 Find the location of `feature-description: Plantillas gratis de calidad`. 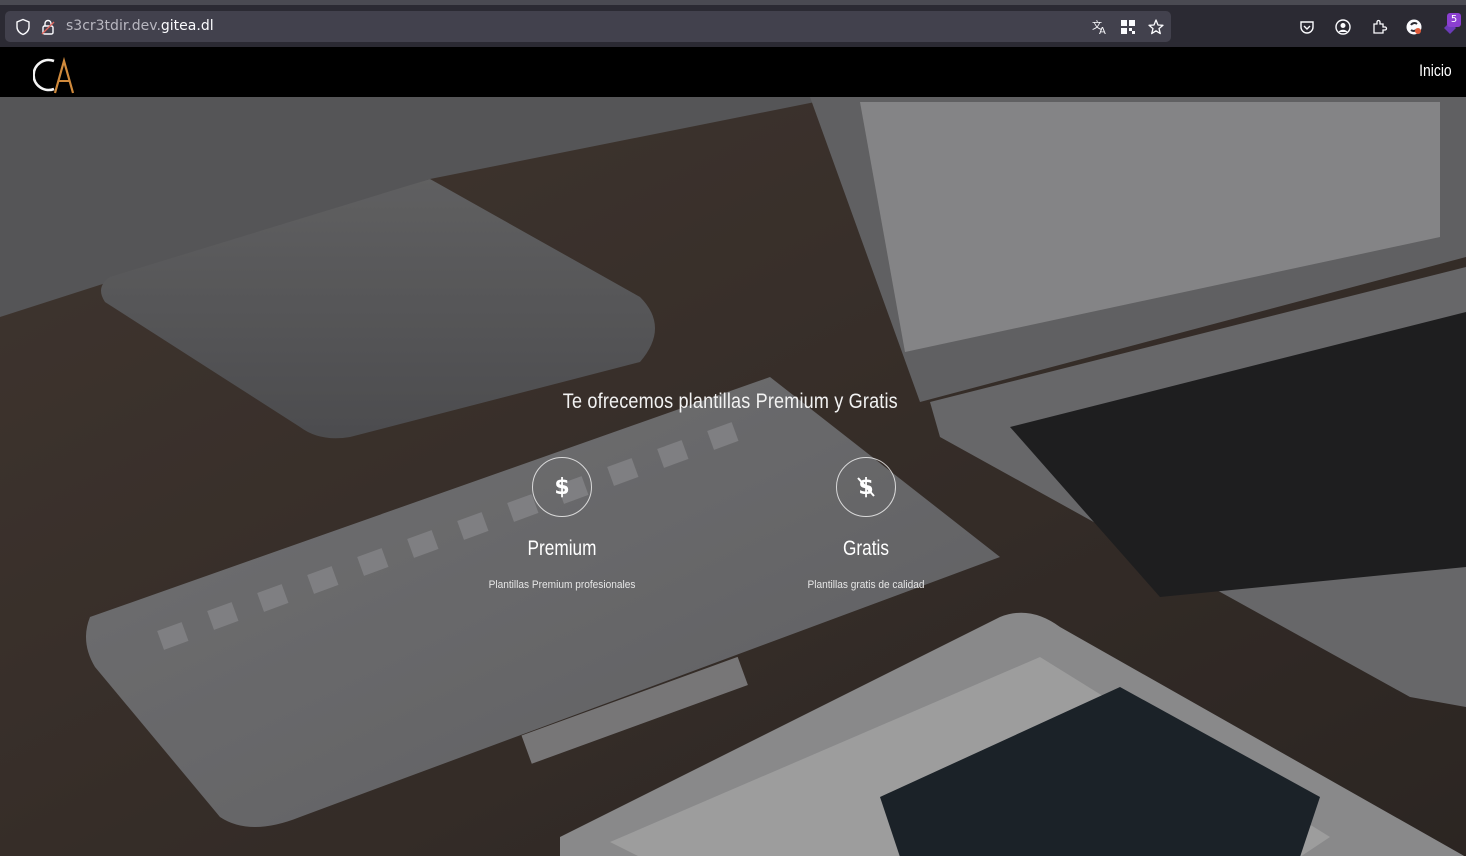

feature-description: Plantillas gratis de calidad is located at coordinates (866, 585).